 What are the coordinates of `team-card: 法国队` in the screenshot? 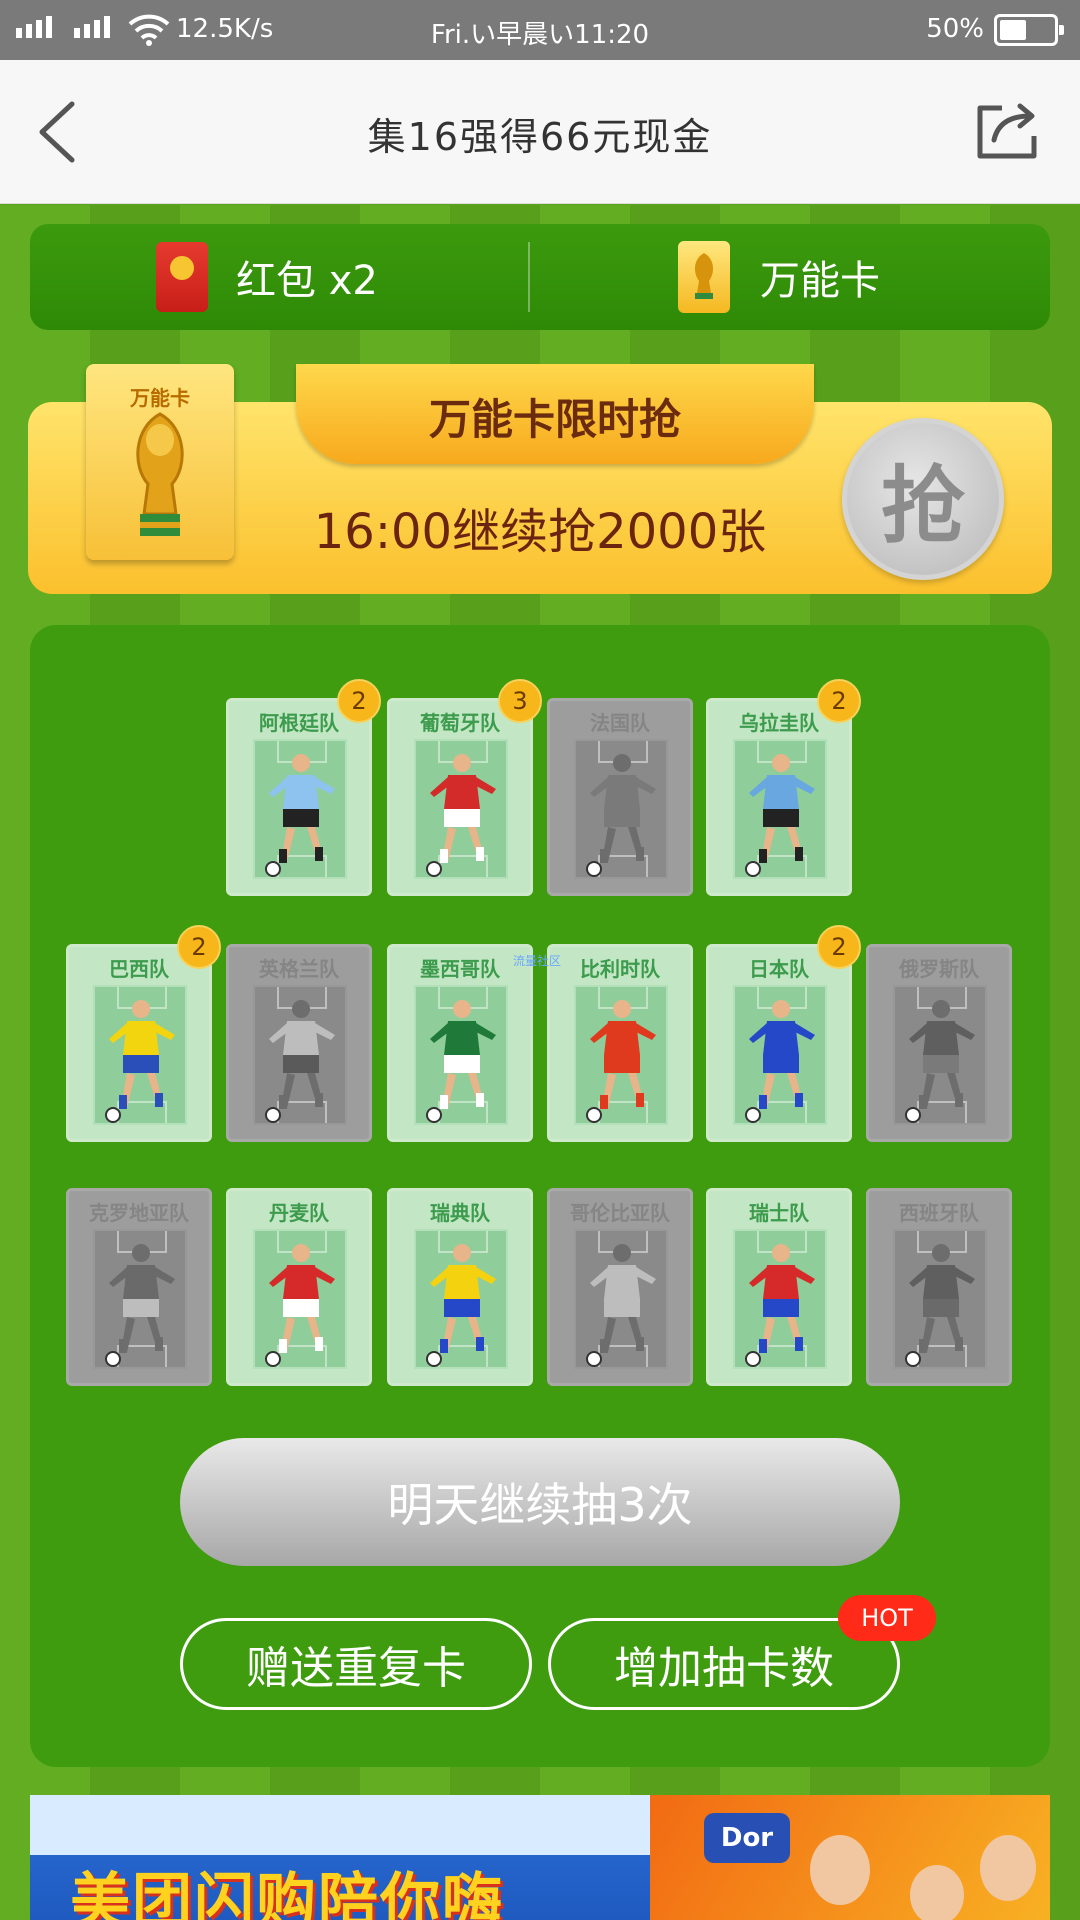 It's located at (620, 797).